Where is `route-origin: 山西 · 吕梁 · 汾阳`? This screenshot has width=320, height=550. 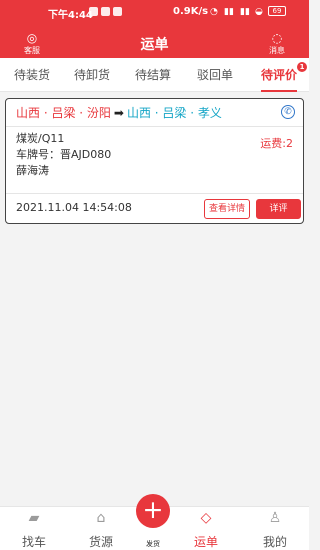
route-origin: 山西 · 吕梁 · 汾阳 is located at coordinates (63, 113).